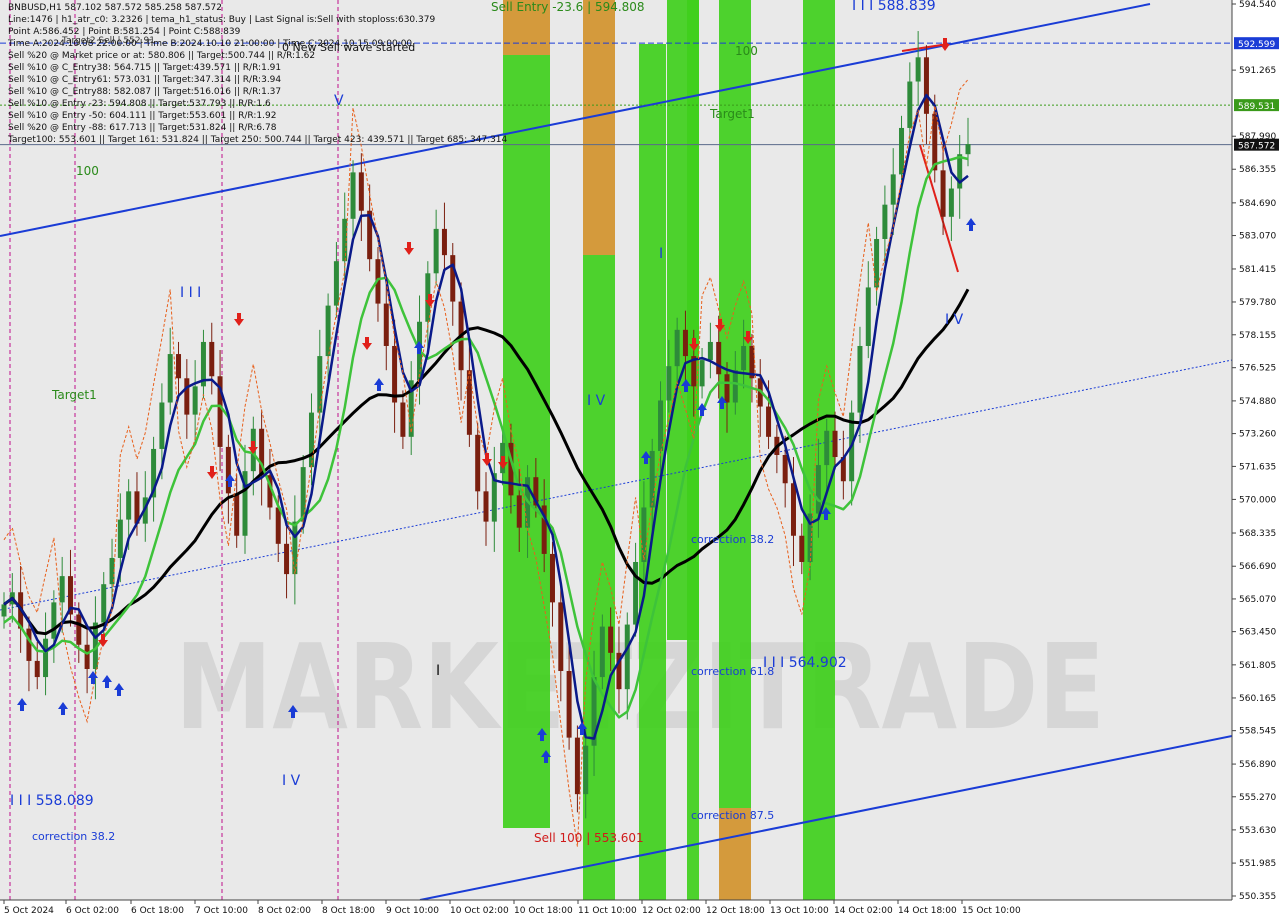 This screenshot has width=1280, height=920. I want to click on price-tag-label: 587.572, so click(1256, 147).